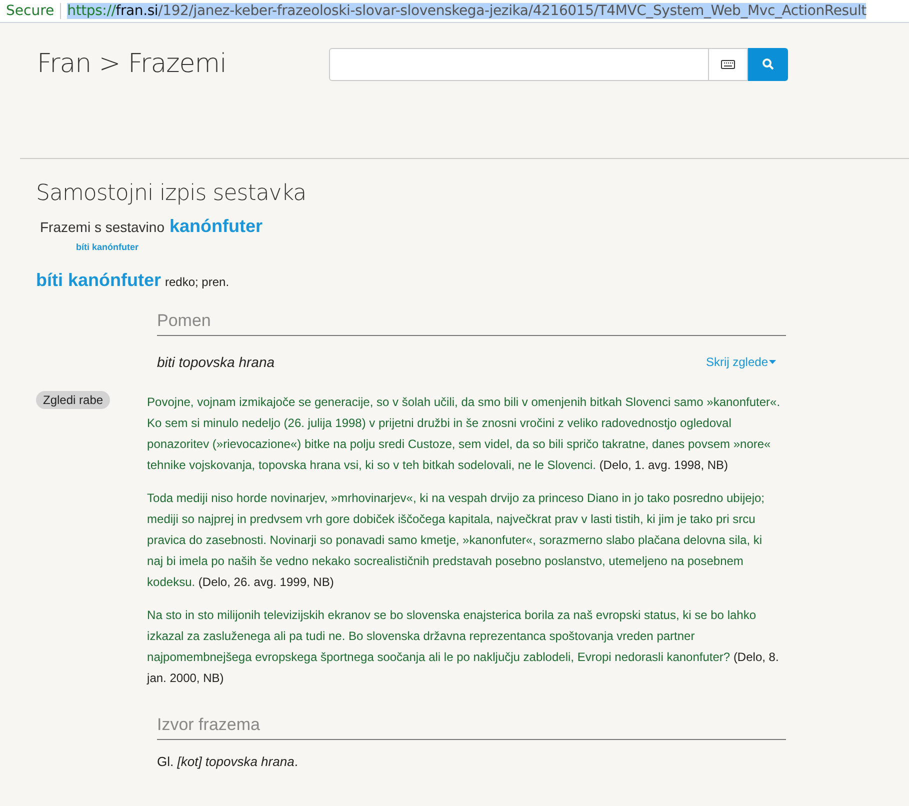 The image size is (909, 806). What do you see at coordinates (772, 362) in the screenshot?
I see `caret-icon` at bounding box center [772, 362].